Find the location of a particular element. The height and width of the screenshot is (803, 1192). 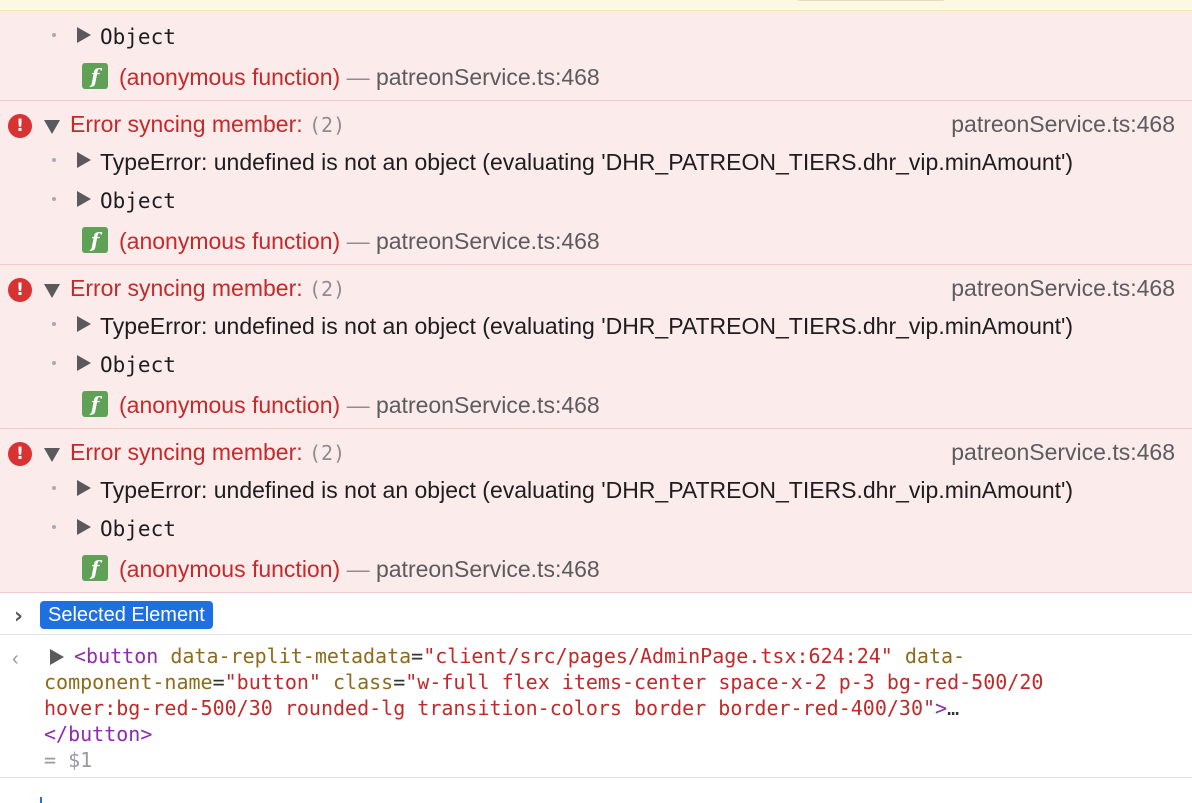

attr-name: data- is located at coordinates (929, 656).